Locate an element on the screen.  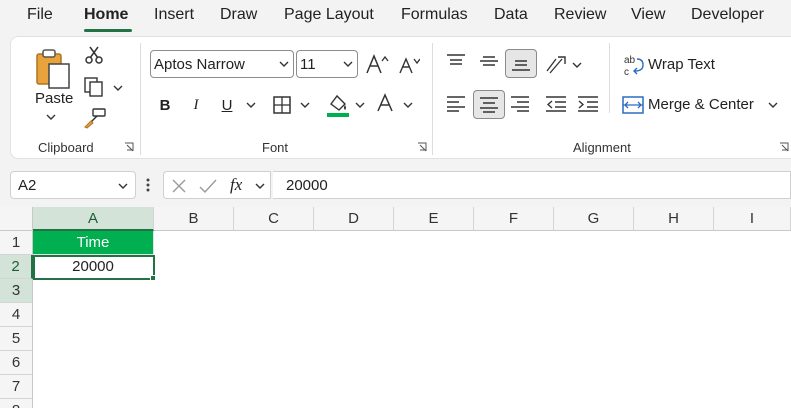
row-header-7: 7 is located at coordinates (16, 387).